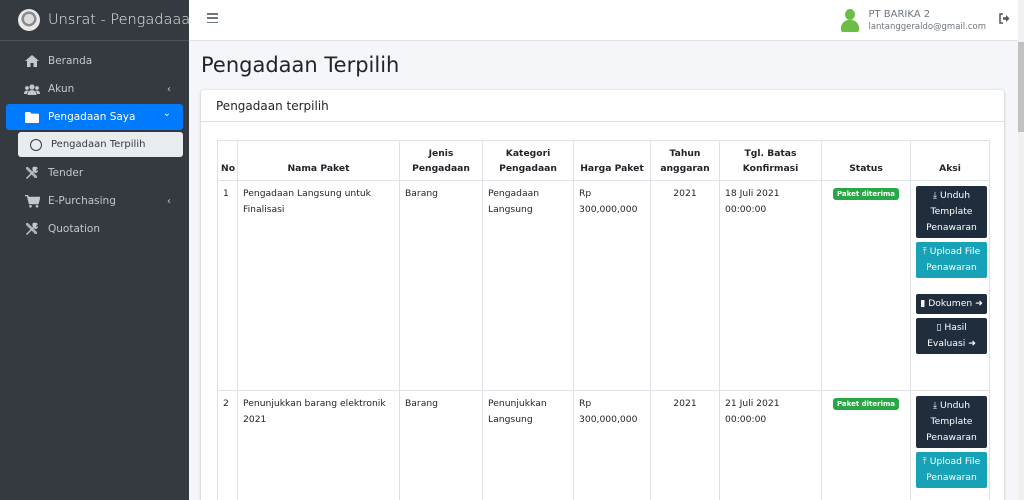 This screenshot has width=1024, height=500. I want to click on hamburger-menu-icon, so click(212, 19).